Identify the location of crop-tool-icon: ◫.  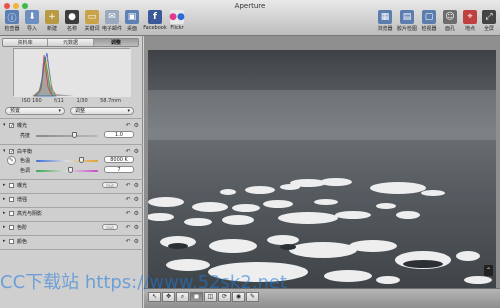
(210, 297).